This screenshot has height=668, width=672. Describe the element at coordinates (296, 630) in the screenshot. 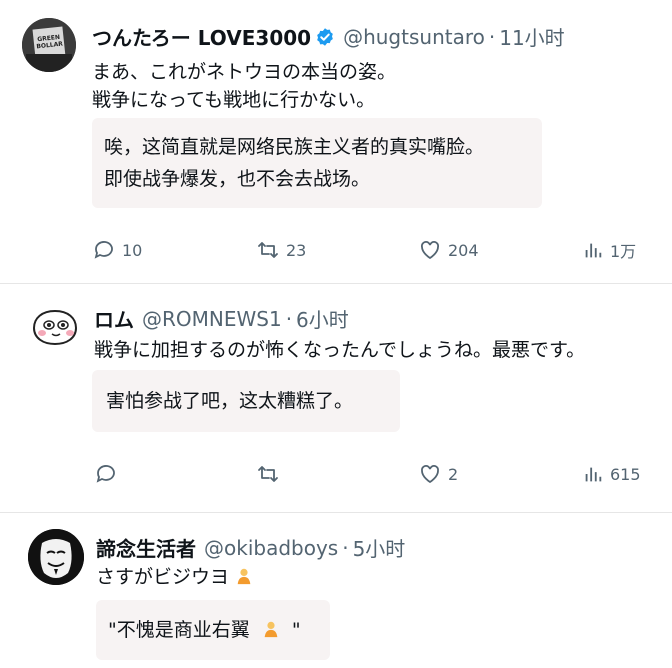

I see `translation-line: "` at that location.